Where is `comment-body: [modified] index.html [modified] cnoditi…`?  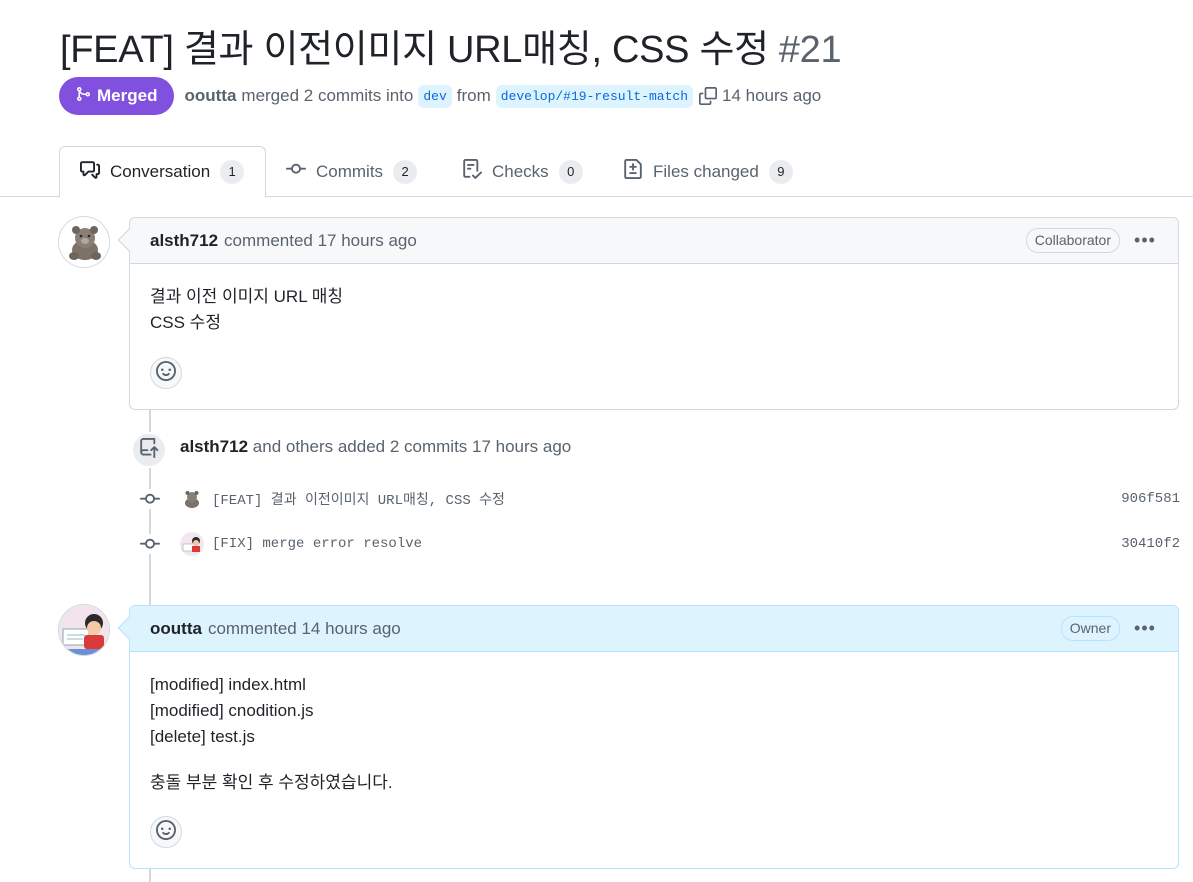
comment-body: [modified] index.html [modified] cnoditi… is located at coordinates (654, 724).